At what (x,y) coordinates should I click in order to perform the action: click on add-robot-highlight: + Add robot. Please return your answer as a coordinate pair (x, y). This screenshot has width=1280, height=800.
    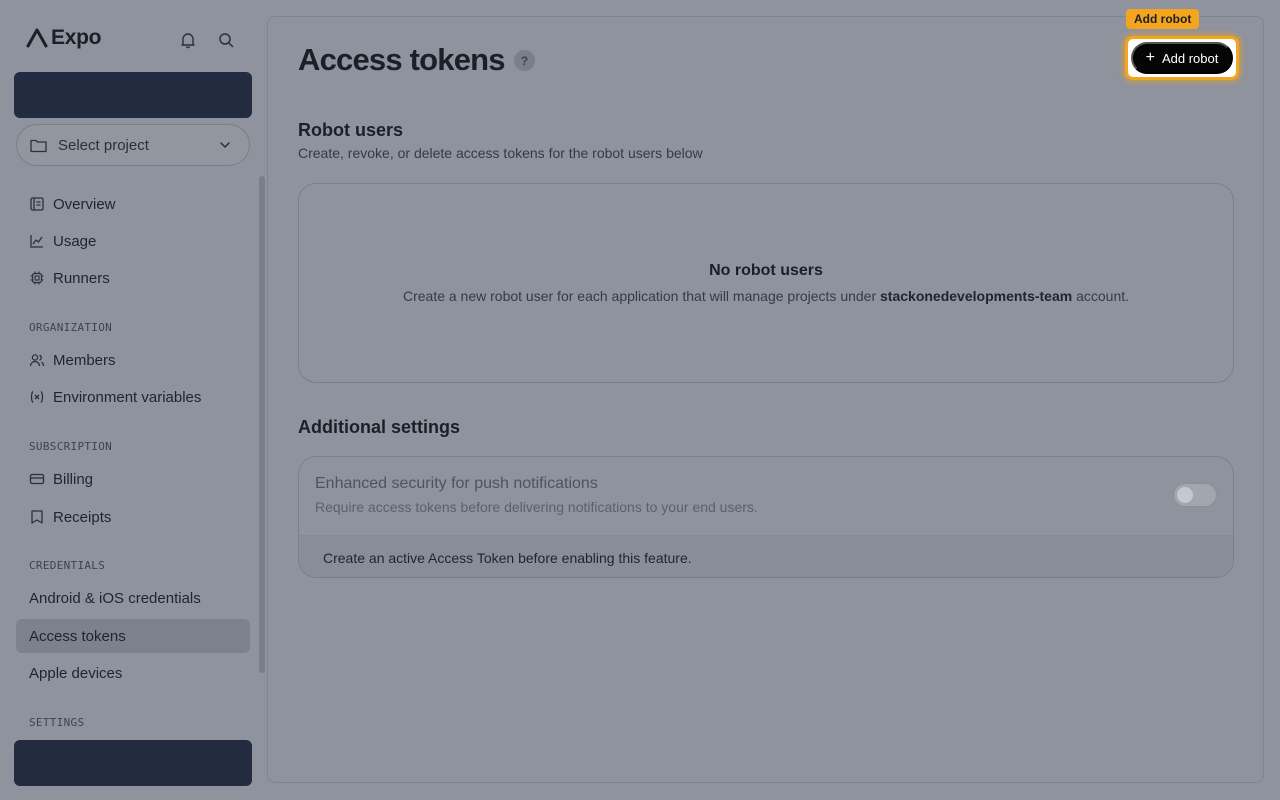
    Looking at the image, I should click on (1182, 58).